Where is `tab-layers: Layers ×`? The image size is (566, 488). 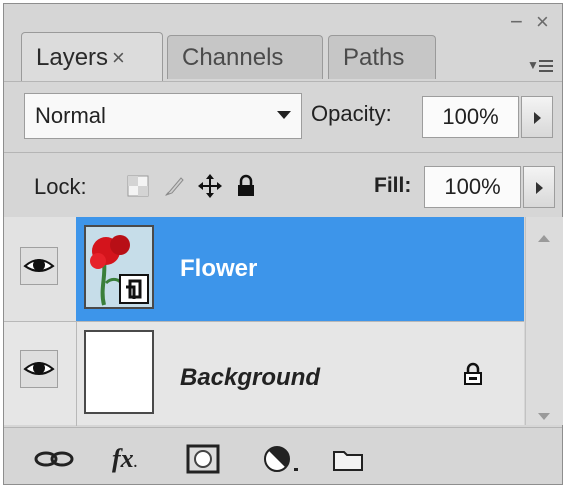
tab-layers: Layers × is located at coordinates (92, 56).